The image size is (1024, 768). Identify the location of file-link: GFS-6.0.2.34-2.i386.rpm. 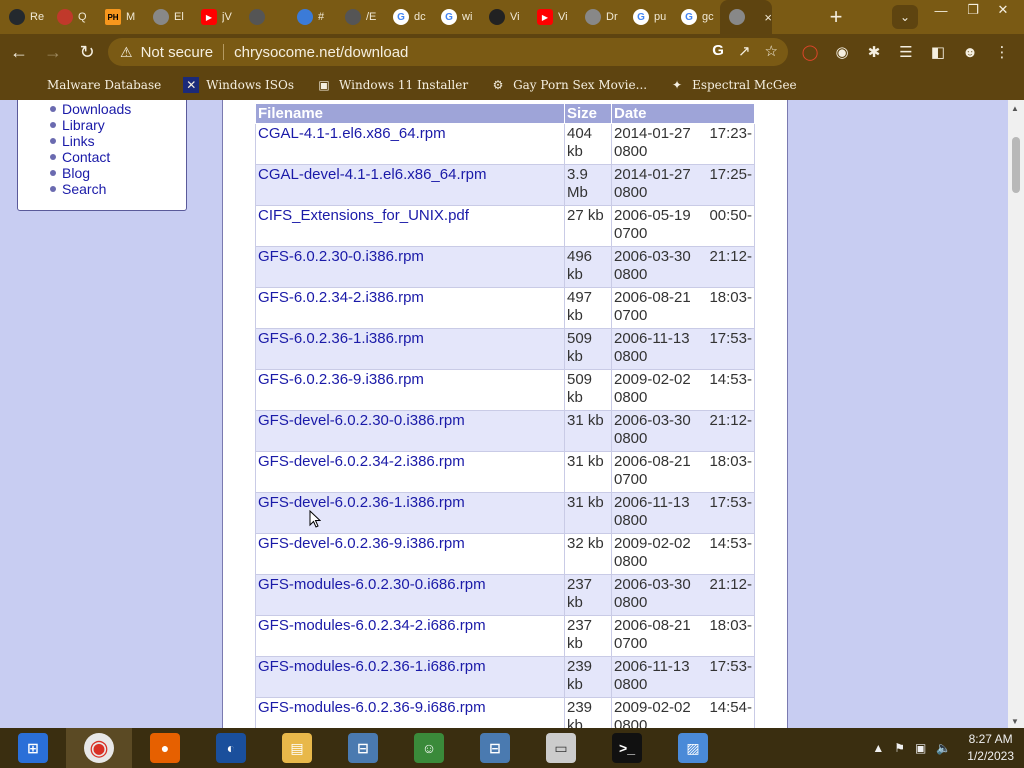
(410, 308).